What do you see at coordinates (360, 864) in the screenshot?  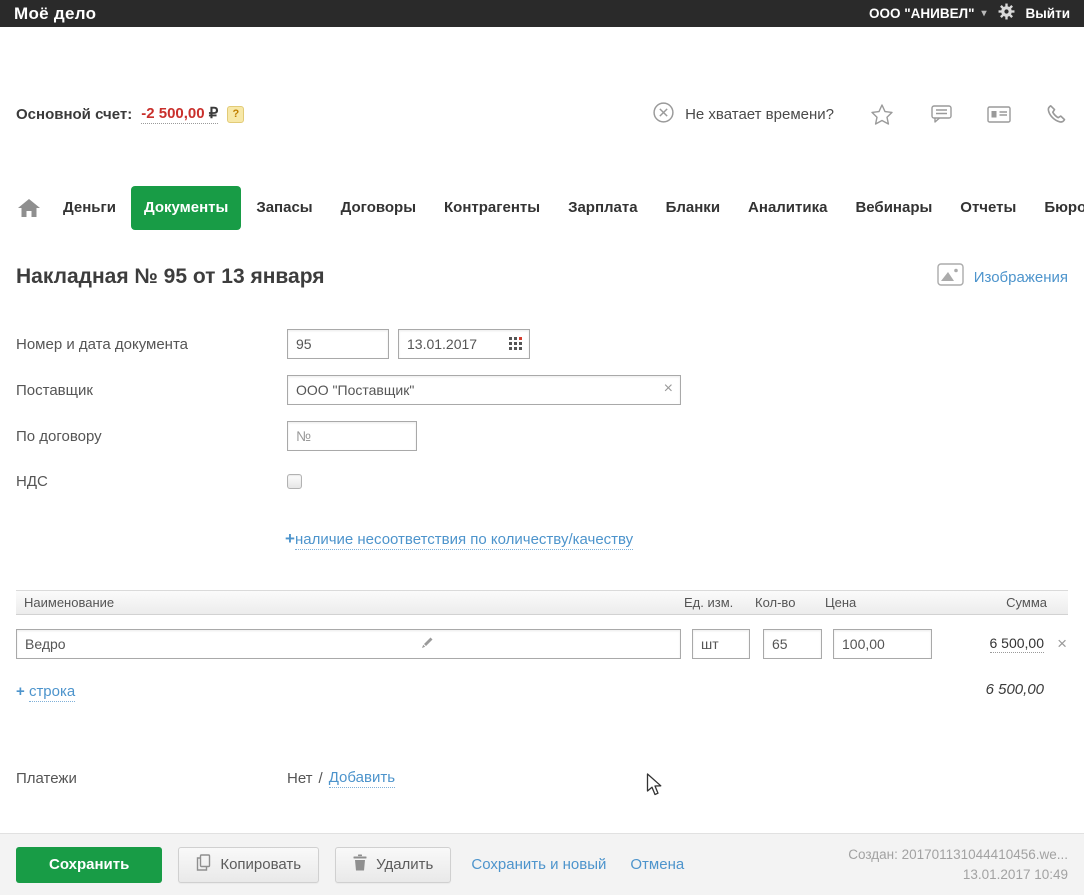 I see `trash-icon` at bounding box center [360, 864].